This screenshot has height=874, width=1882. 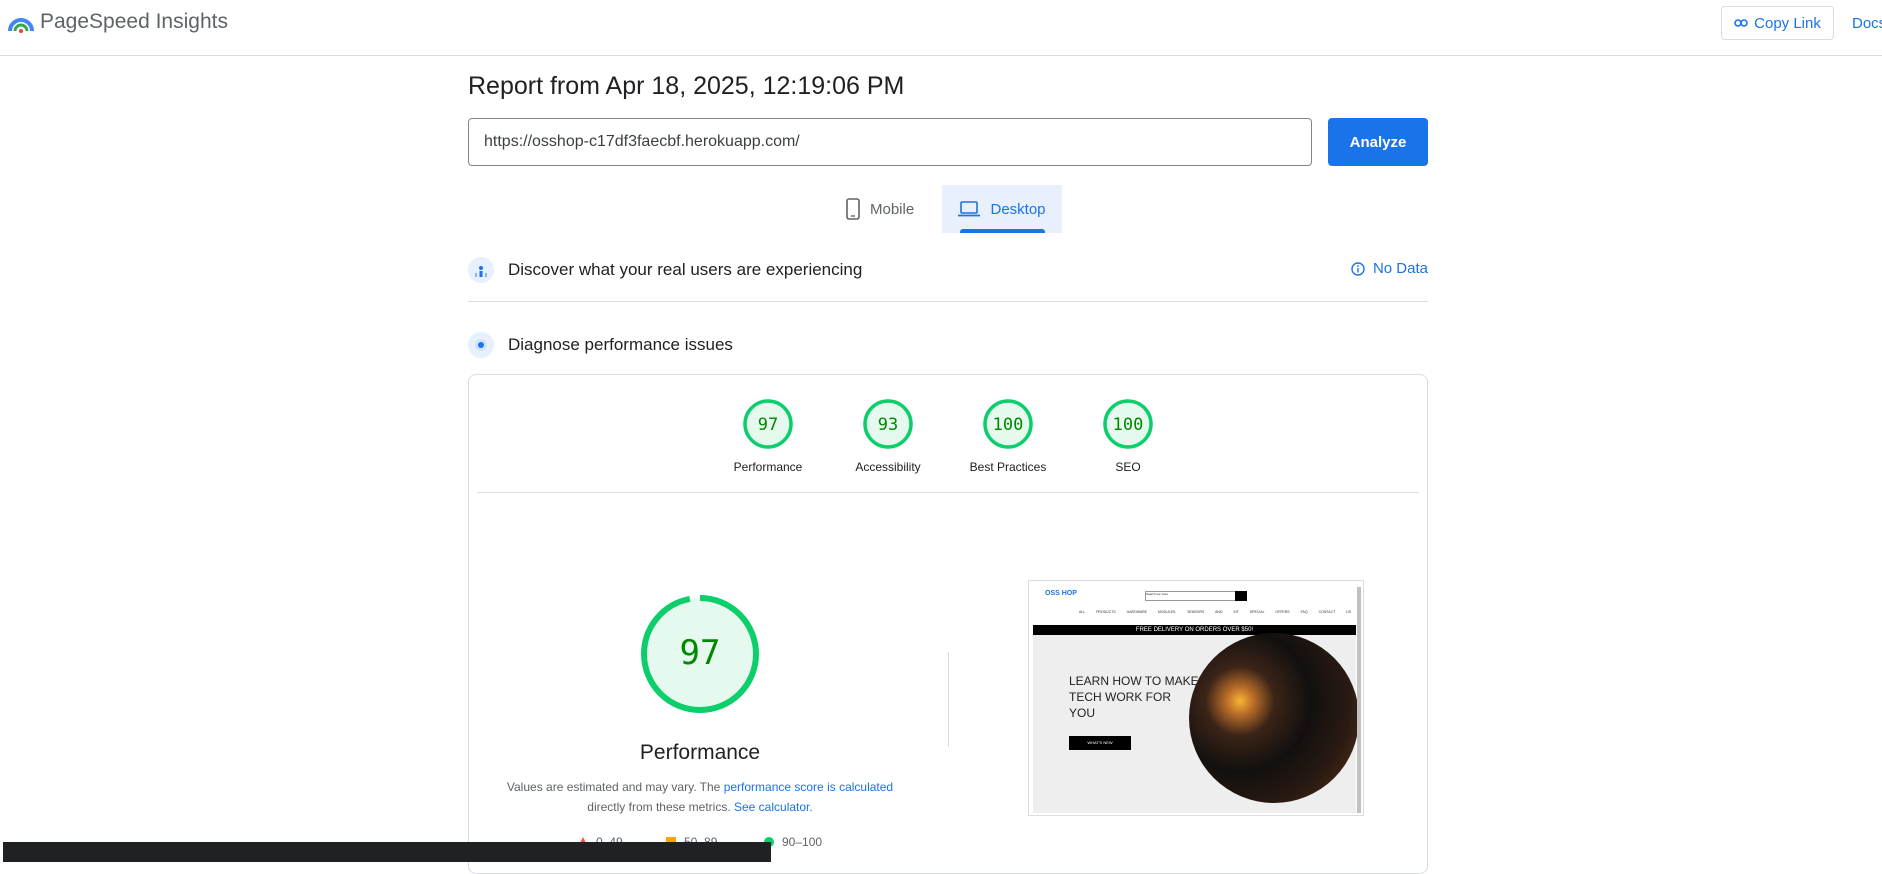 I want to click on vertical-divider, so click(x=948, y=699).